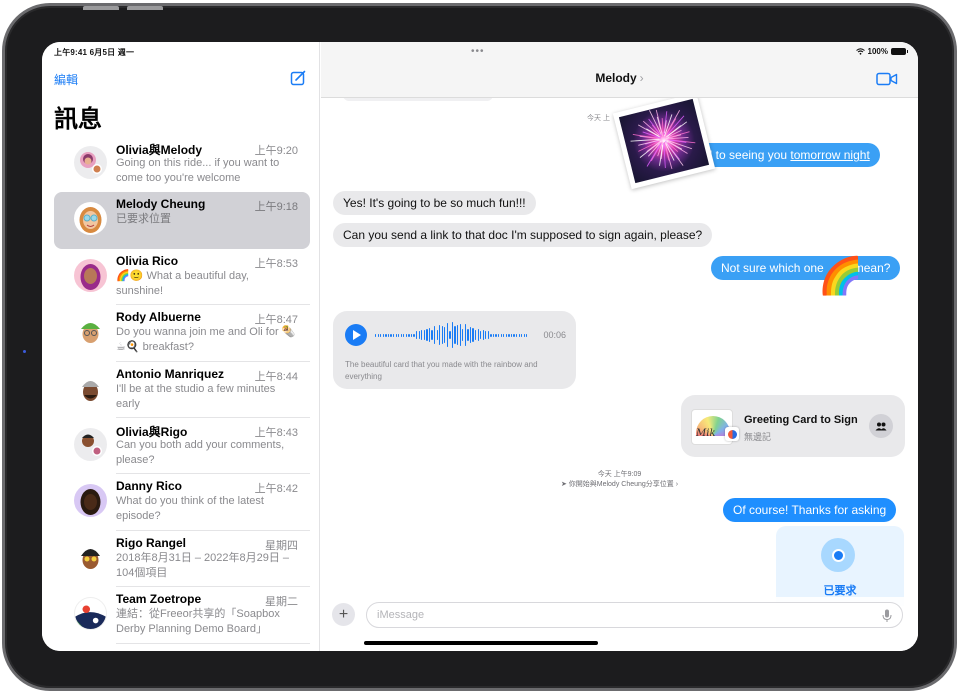 This screenshot has width=958, height=694. Describe the element at coordinates (481, 643) in the screenshot. I see `home-indicator` at that location.